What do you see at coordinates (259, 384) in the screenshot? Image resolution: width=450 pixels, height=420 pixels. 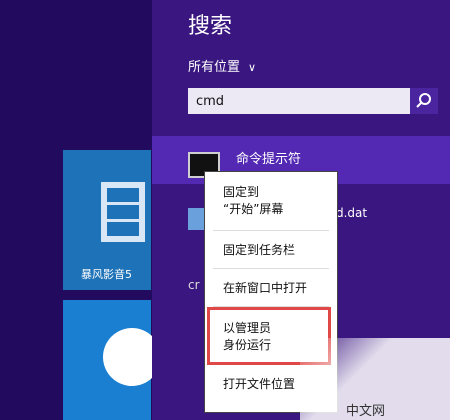 I see `menu-open-file-location: 打开文件位置` at bounding box center [259, 384].